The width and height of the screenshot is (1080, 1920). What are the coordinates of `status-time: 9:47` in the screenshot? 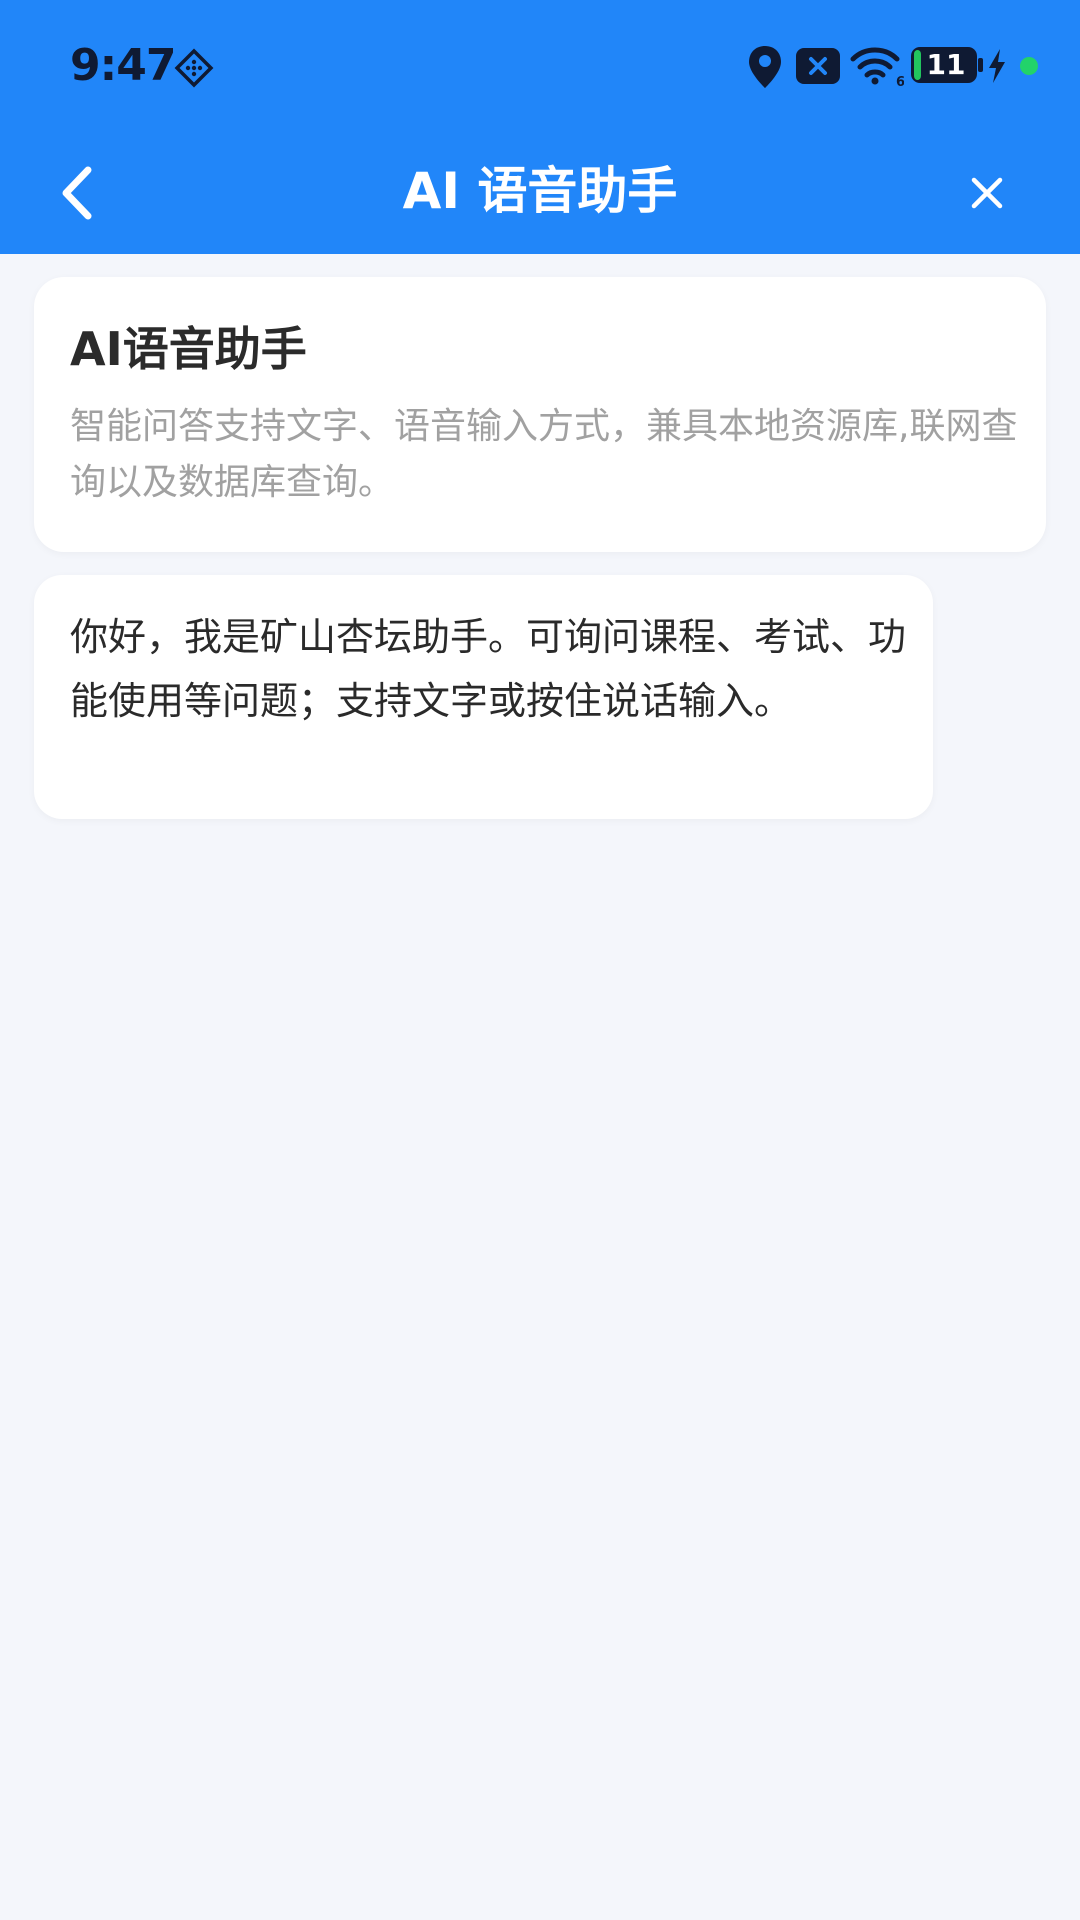 It's located at (123, 65).